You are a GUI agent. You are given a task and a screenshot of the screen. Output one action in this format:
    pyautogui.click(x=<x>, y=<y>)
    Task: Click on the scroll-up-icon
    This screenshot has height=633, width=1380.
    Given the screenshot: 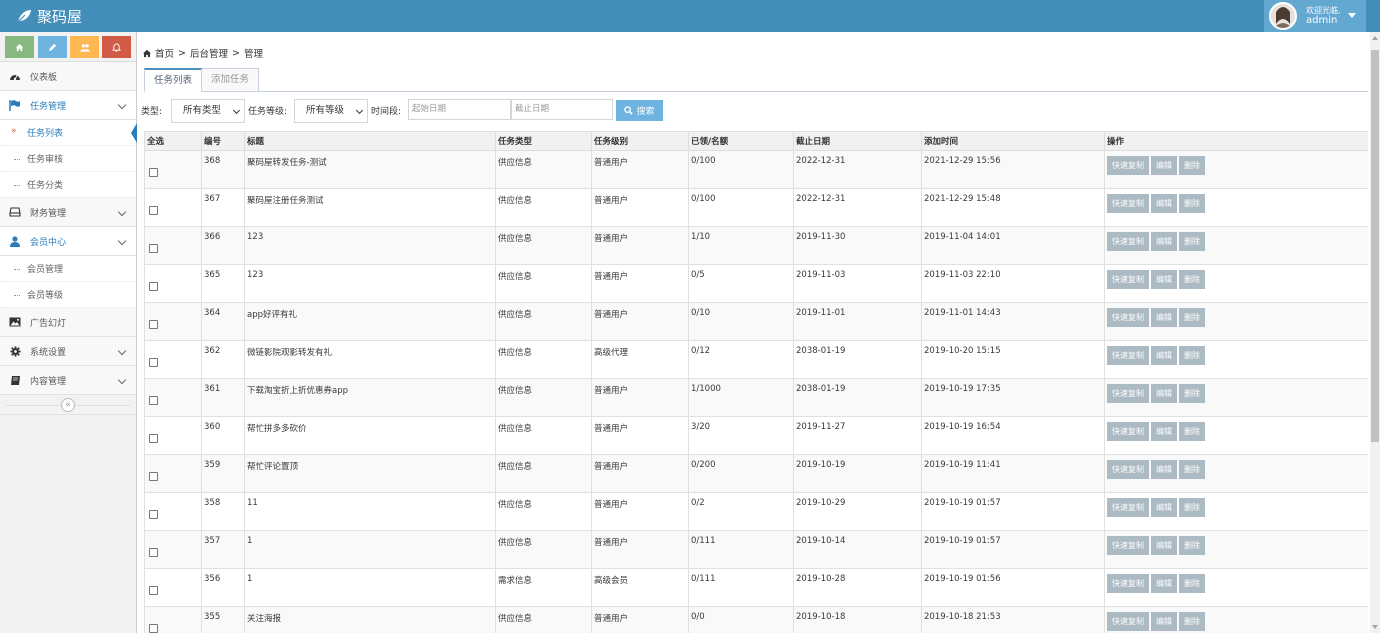 What is the action you would take?
    pyautogui.click(x=1375, y=38)
    